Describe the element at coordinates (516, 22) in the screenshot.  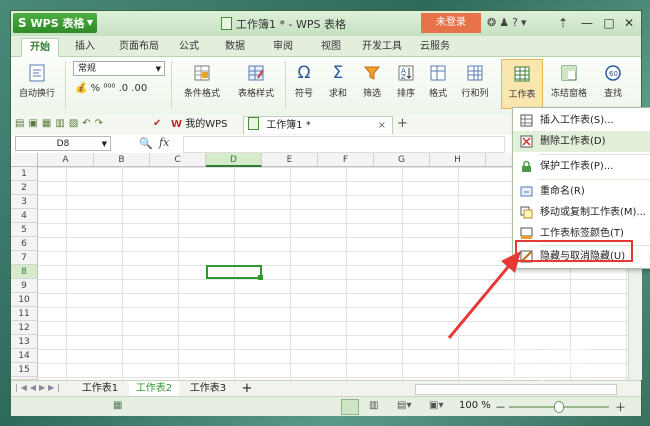
I see `help-icon: ?` at that location.